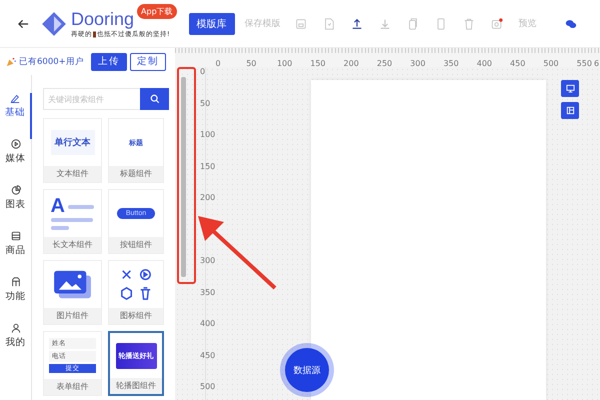 This screenshot has height=400, width=600. Describe the element at coordinates (148, 61) in the screenshot. I see `customize-button: 定制` at that location.